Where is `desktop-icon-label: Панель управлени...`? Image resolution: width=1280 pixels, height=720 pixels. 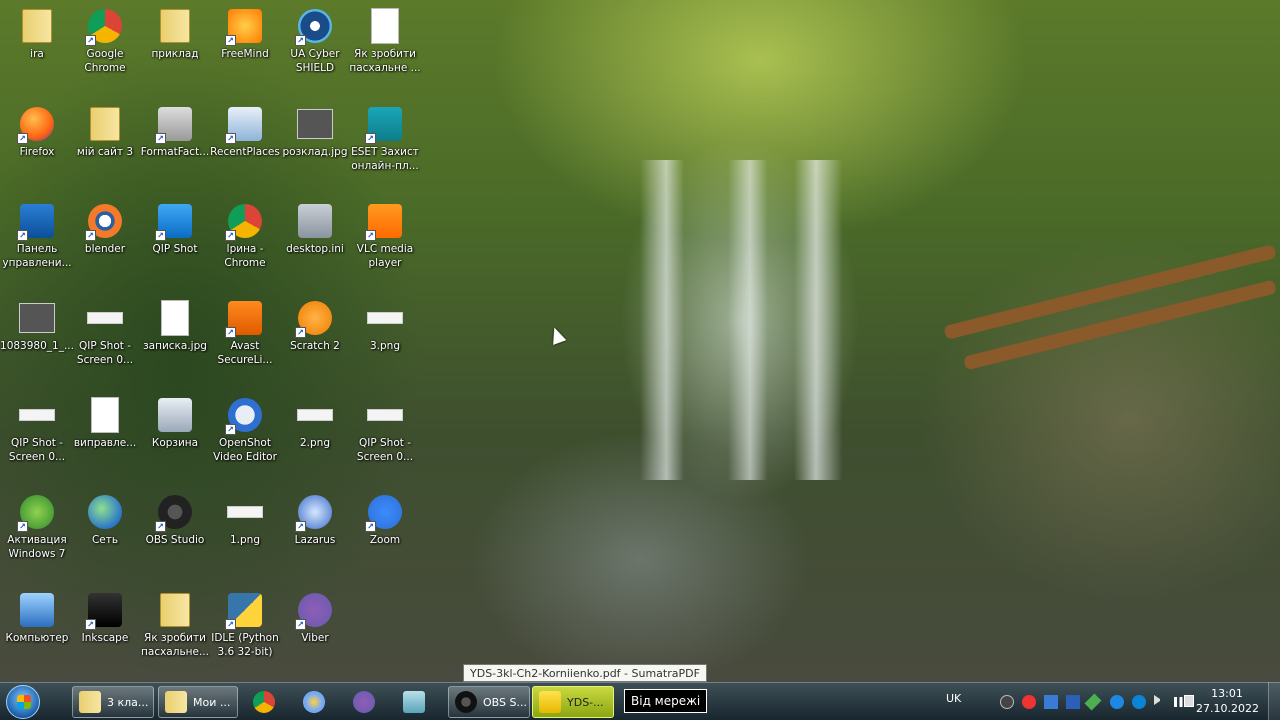
desktop-icon-label: Панель управлени... is located at coordinates (37, 256).